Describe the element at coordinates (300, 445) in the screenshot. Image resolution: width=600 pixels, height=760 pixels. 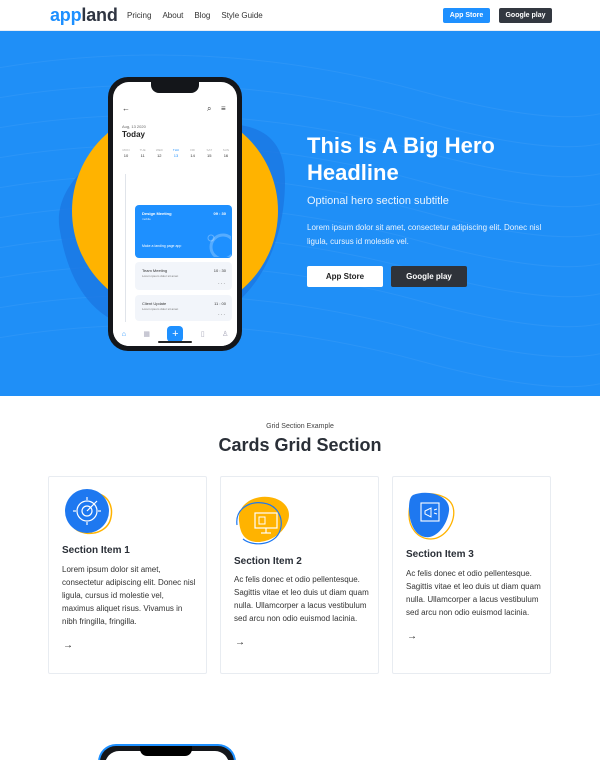
I see `section-title: Cards Grid Section` at that location.